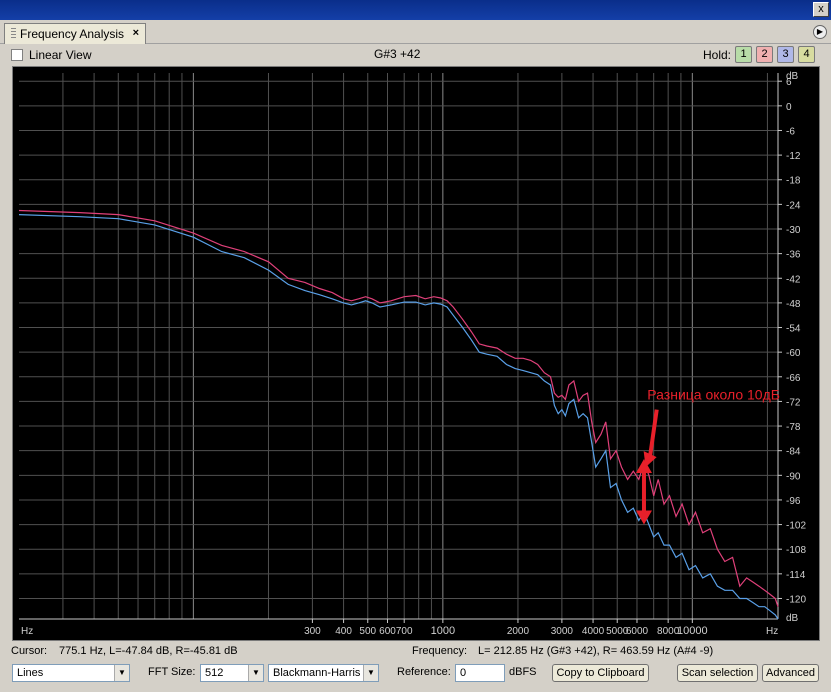 The image size is (831, 692). What do you see at coordinates (692, 631) in the screenshot?
I see `x-tick-label: 10000` at bounding box center [692, 631].